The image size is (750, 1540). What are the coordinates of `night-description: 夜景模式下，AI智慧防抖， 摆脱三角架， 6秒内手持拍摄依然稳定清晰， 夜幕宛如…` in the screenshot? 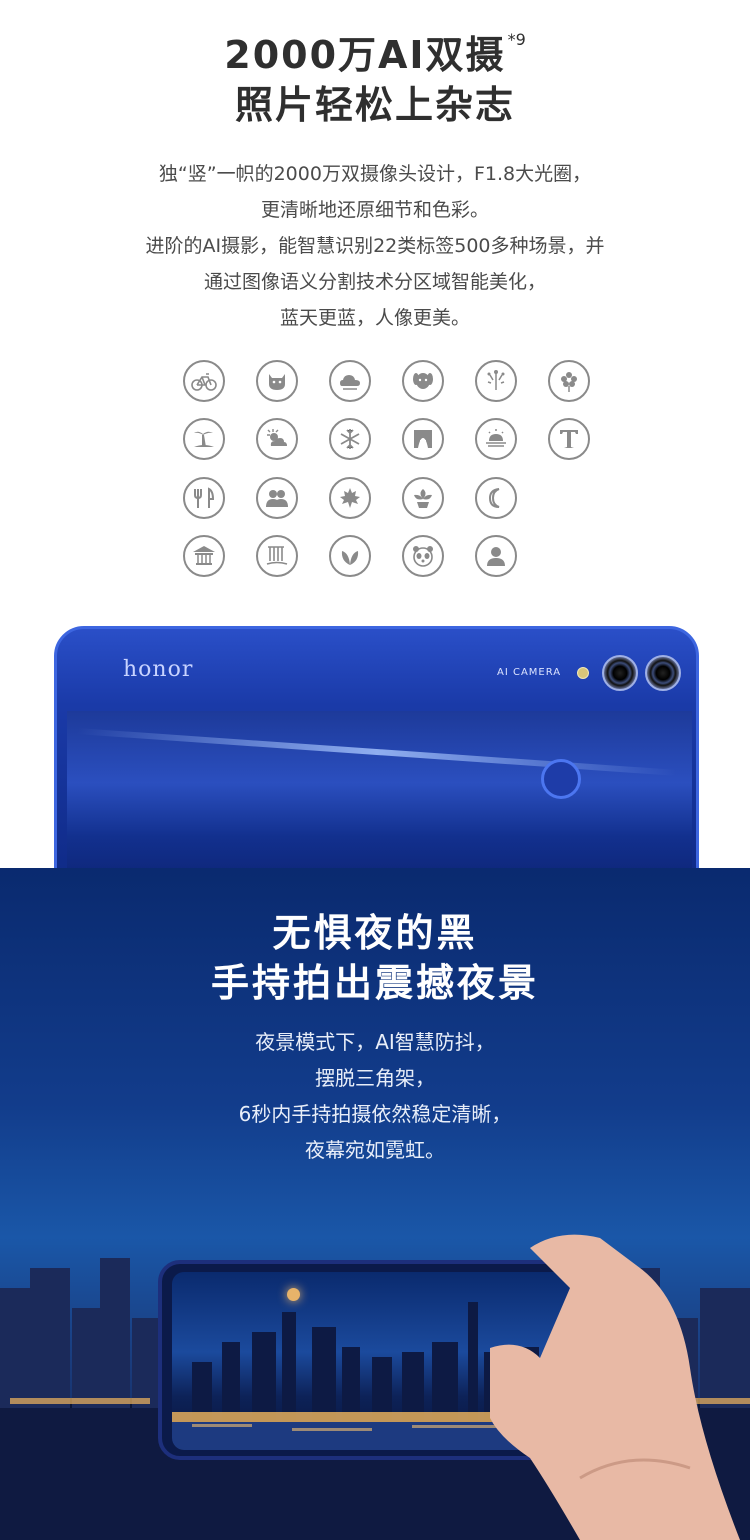 It's located at (375, 1096).